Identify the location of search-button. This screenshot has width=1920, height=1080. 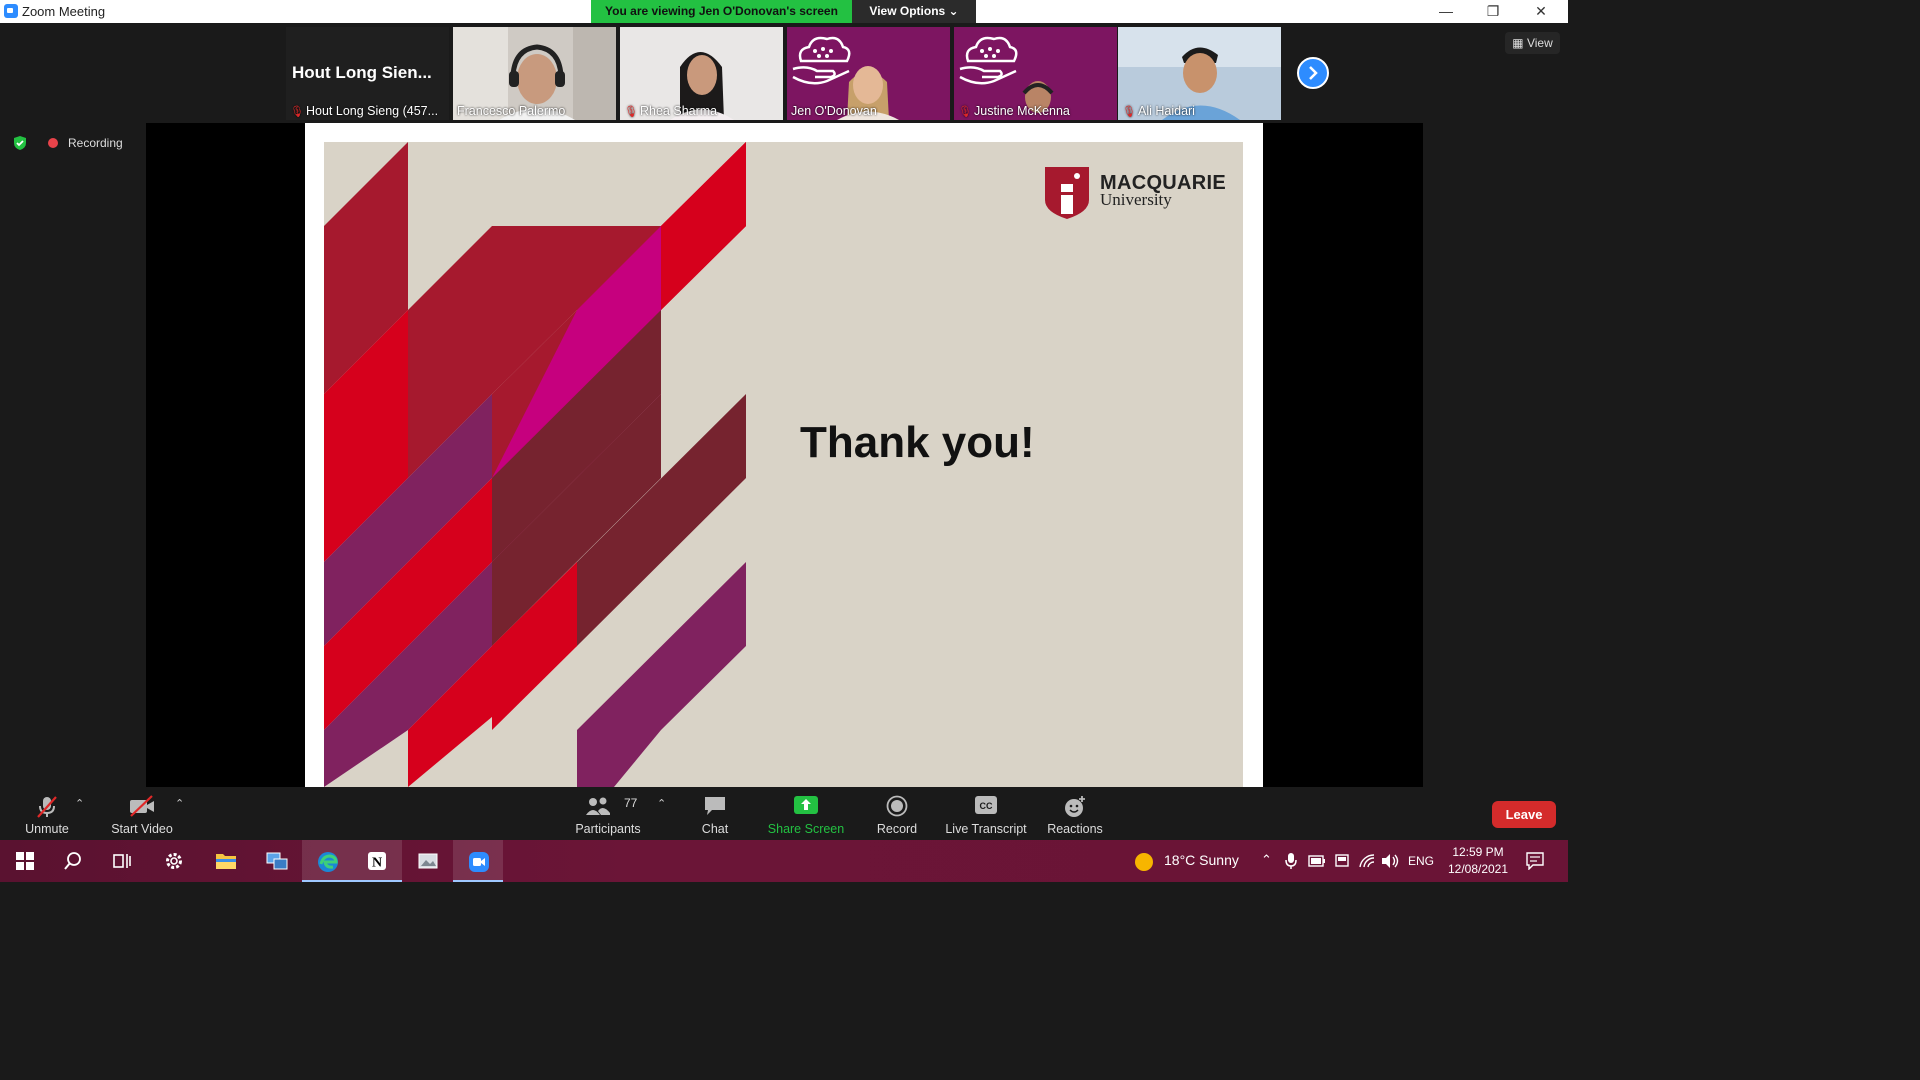
(73, 861).